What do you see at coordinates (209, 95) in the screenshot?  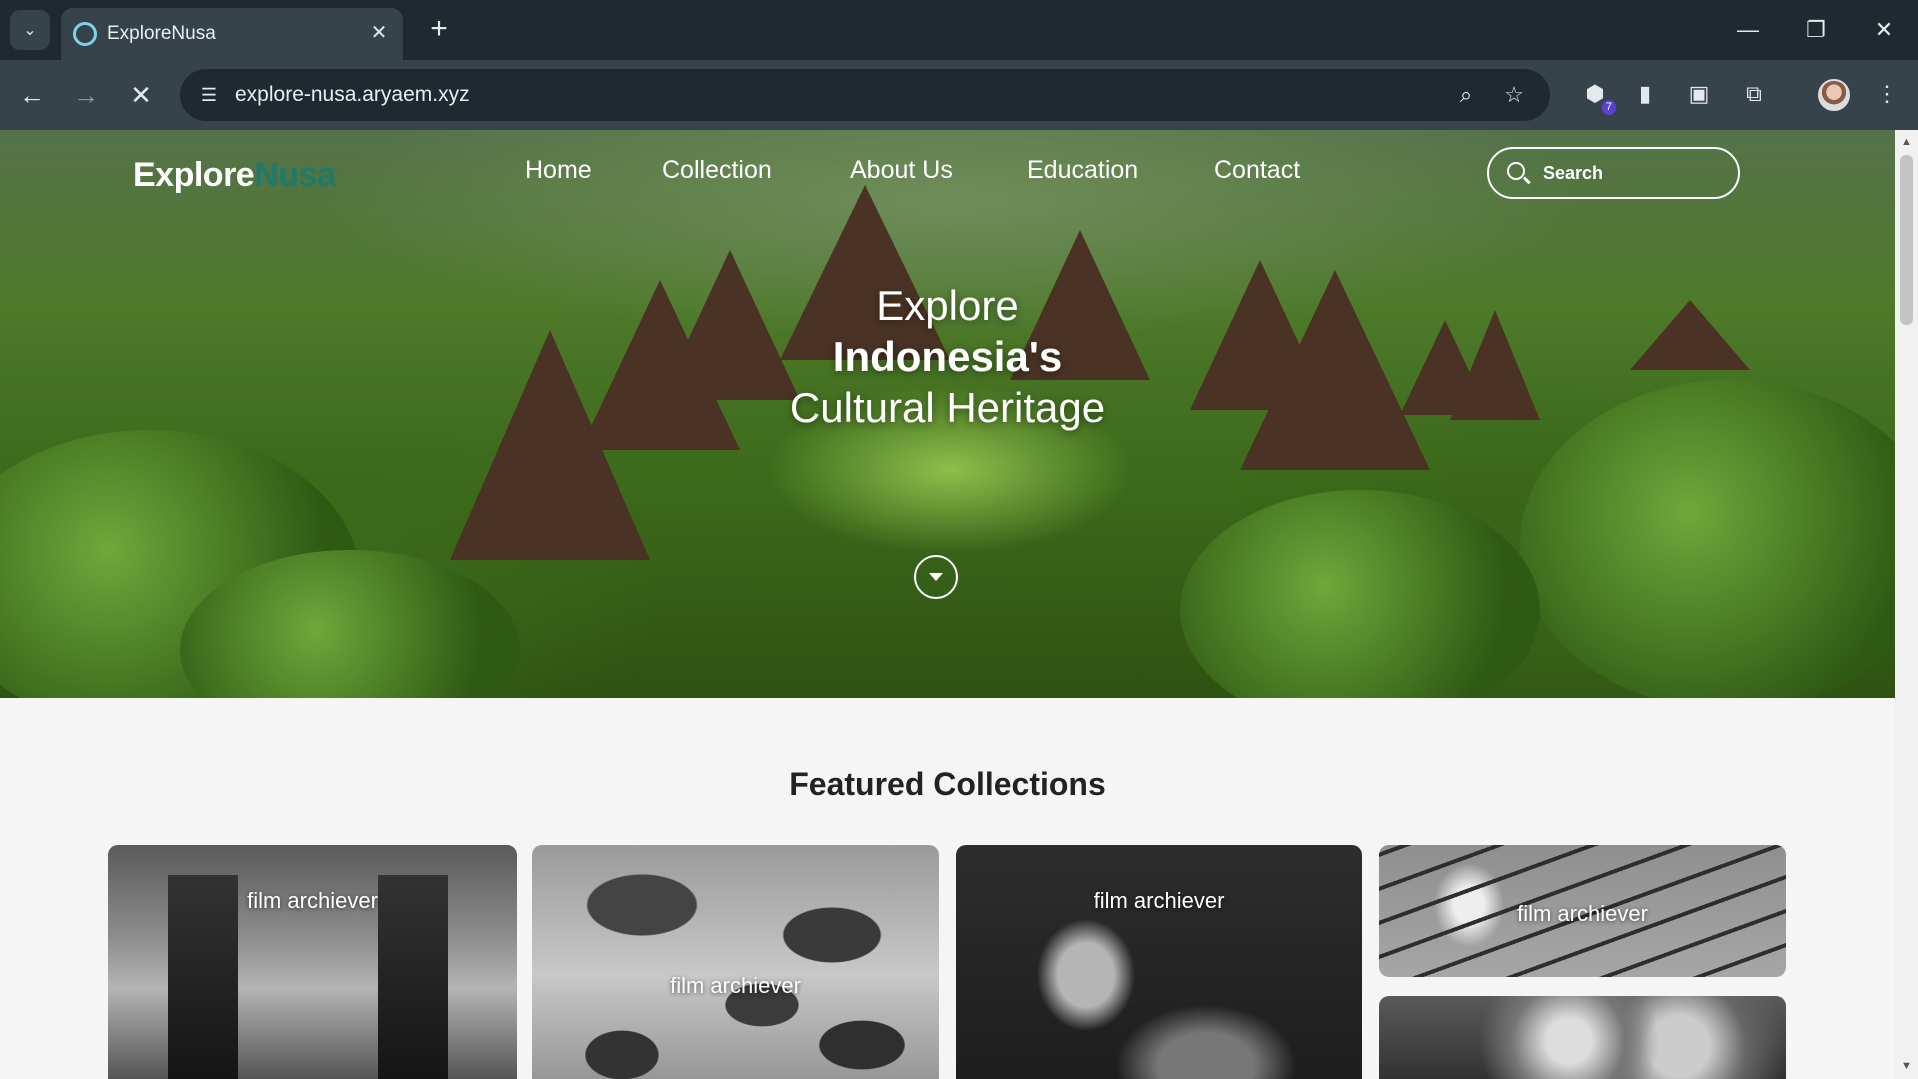 I see `site-info-tune-icon: ☰` at bounding box center [209, 95].